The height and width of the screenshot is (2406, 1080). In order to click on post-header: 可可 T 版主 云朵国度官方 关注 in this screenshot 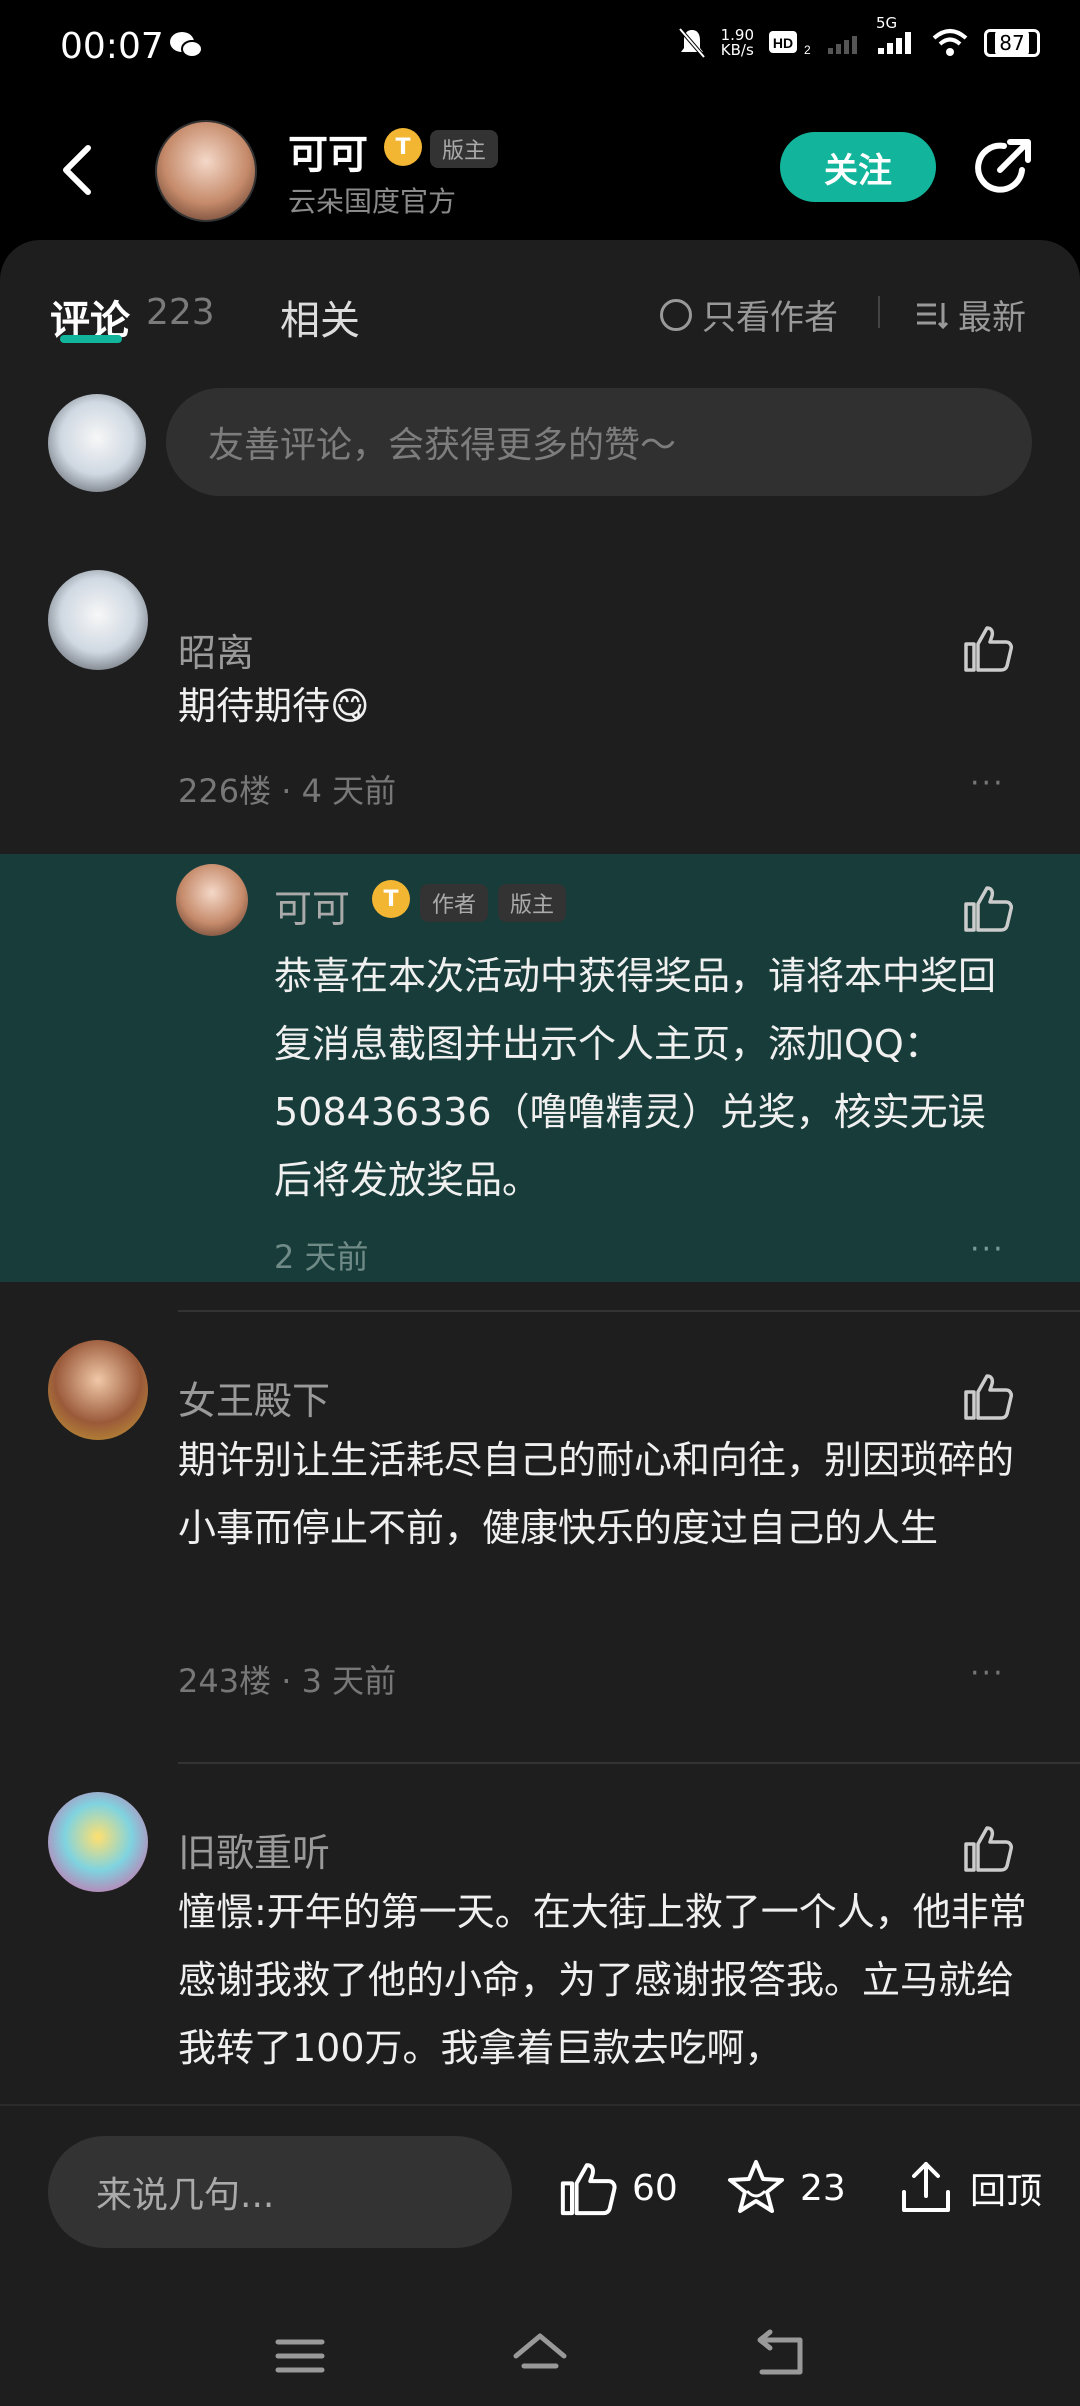, I will do `click(540, 170)`.